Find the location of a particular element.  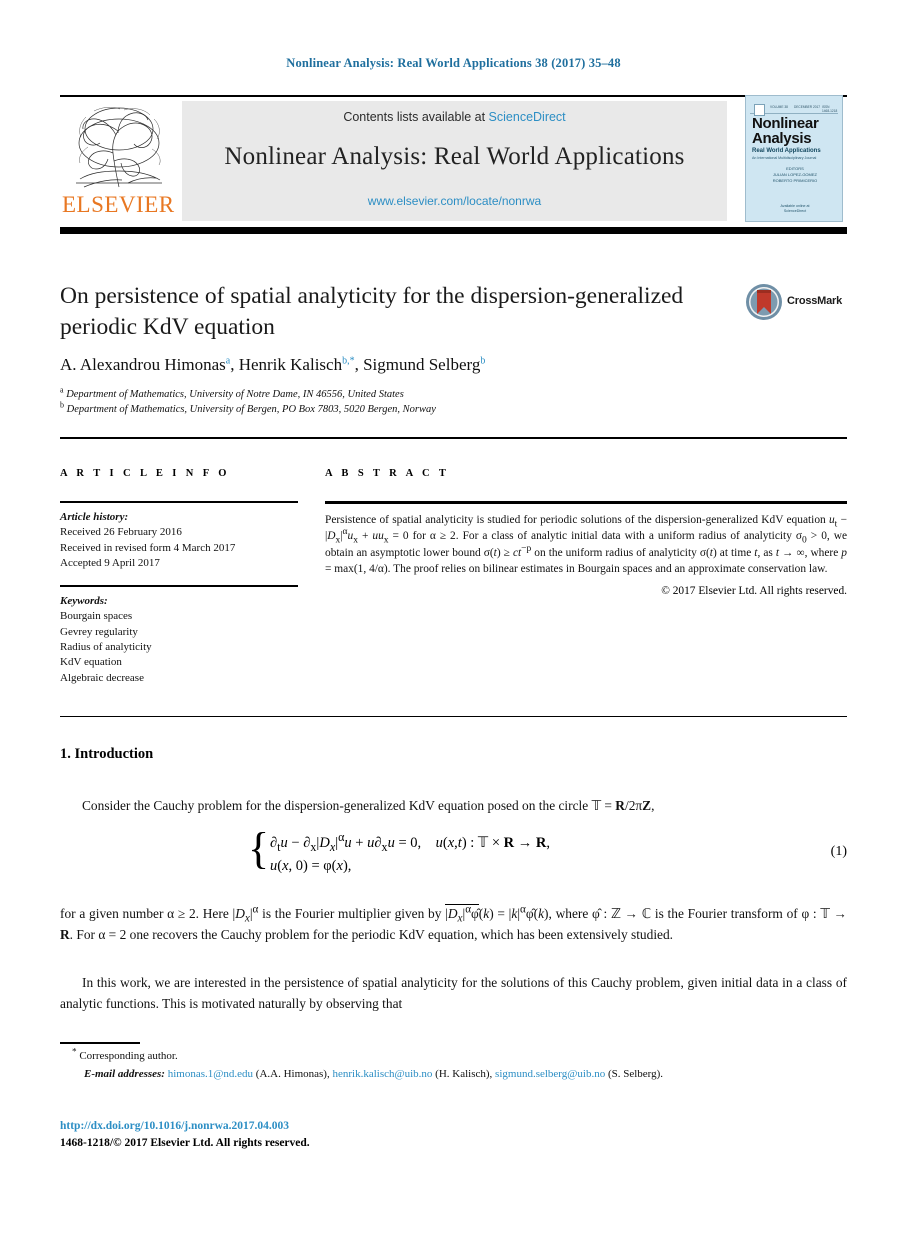

email-owner: (A.A. Himonas) is located at coordinates (291, 1074).